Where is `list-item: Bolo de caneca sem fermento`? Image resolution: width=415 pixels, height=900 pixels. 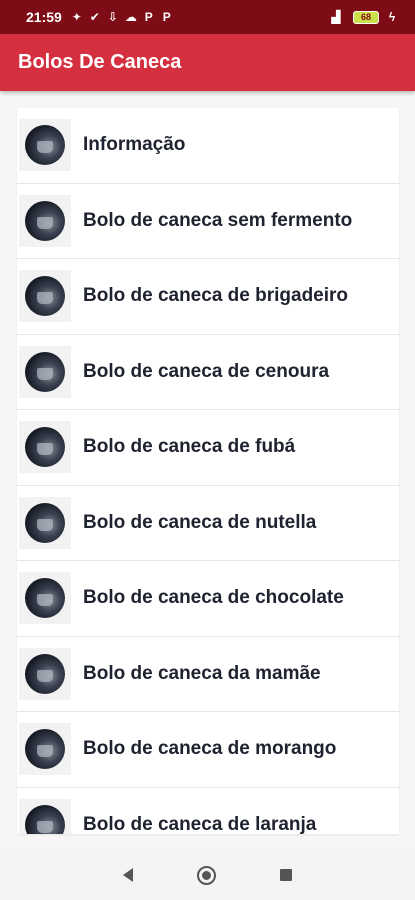 list-item: Bolo de caneca sem fermento is located at coordinates (208, 221).